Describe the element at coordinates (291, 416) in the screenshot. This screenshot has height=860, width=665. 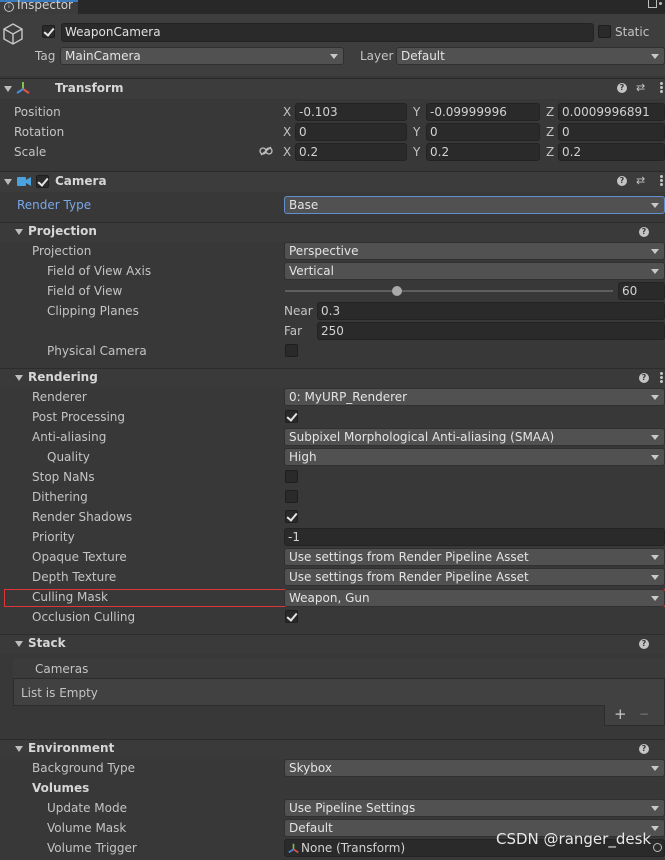
I see `post-processing-checkbox` at that location.